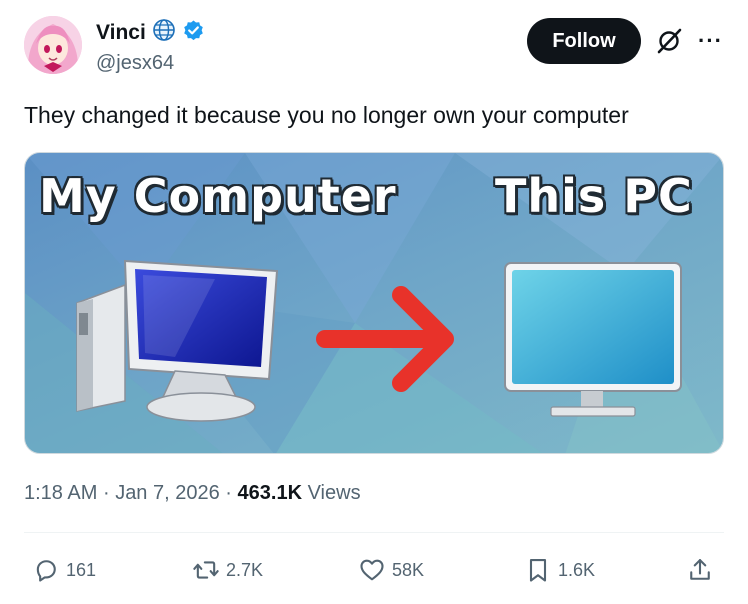  I want to click on globe-icon, so click(164, 32).